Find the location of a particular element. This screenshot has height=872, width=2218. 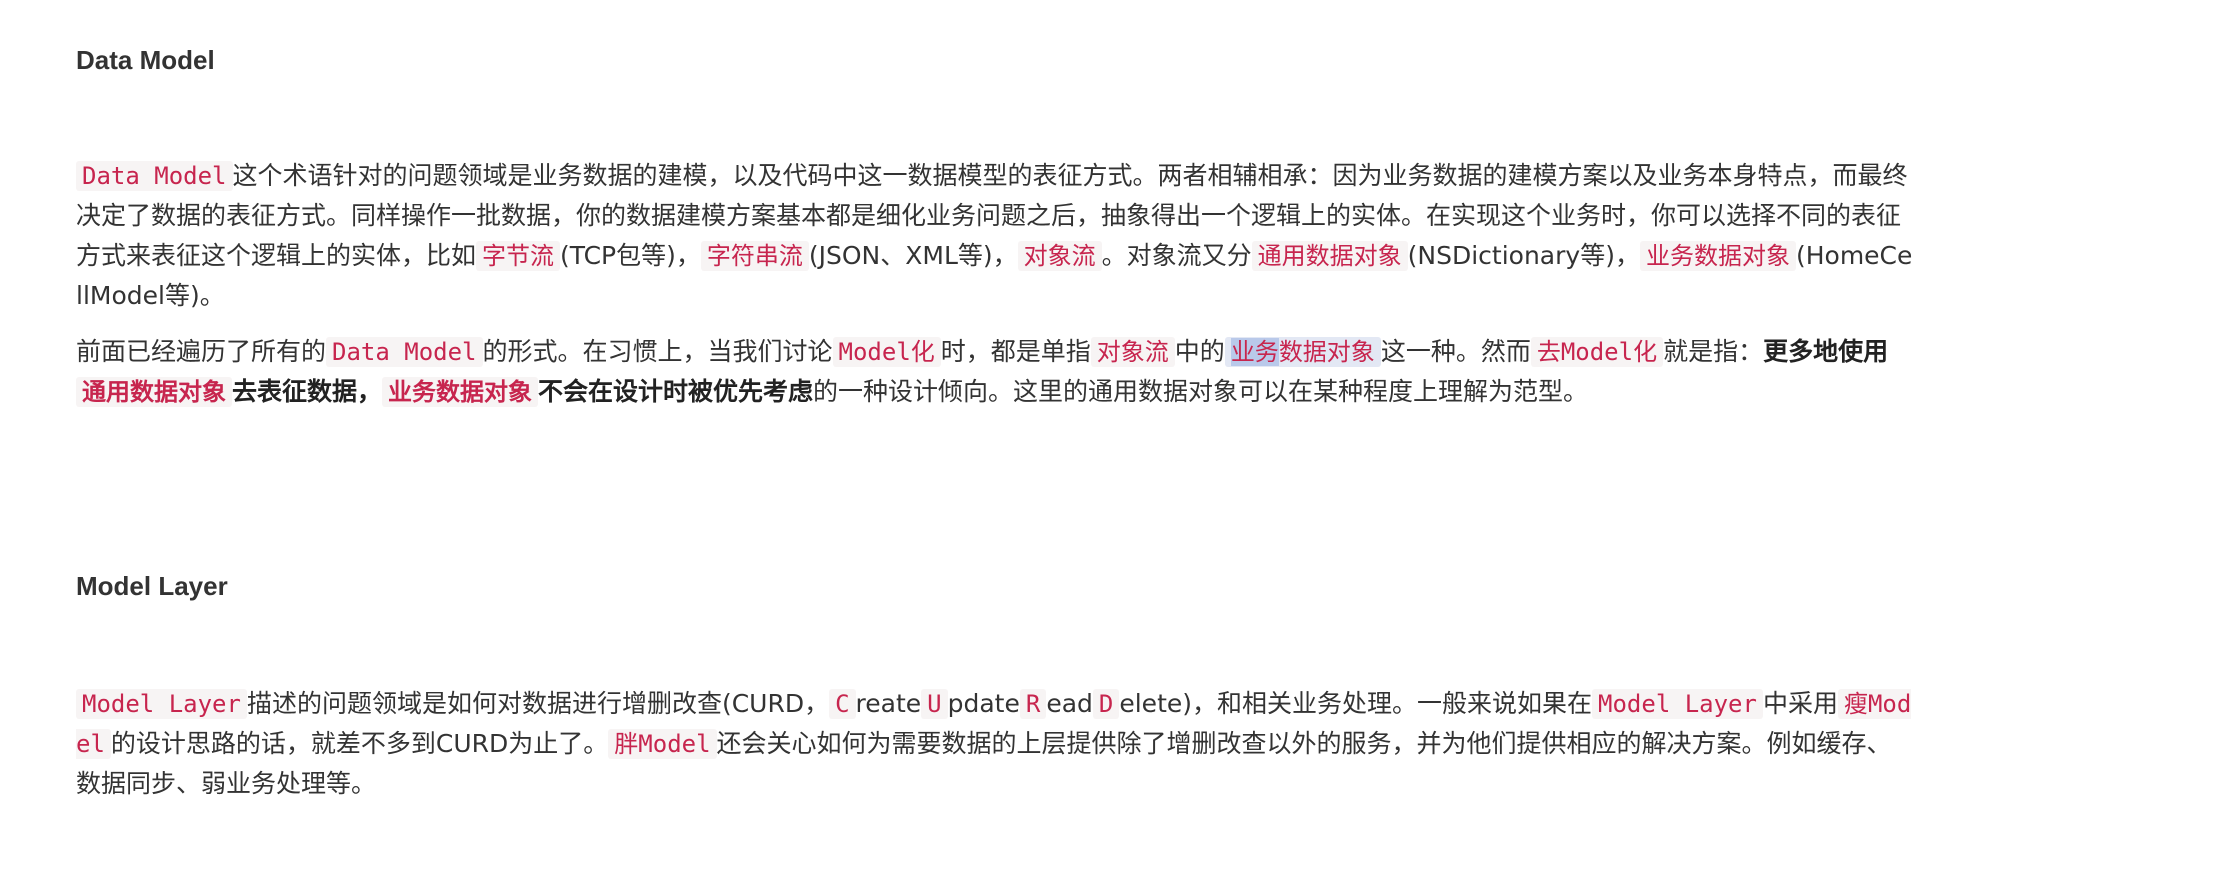

inline-code-modelization: Model化 is located at coordinates (886, 352).